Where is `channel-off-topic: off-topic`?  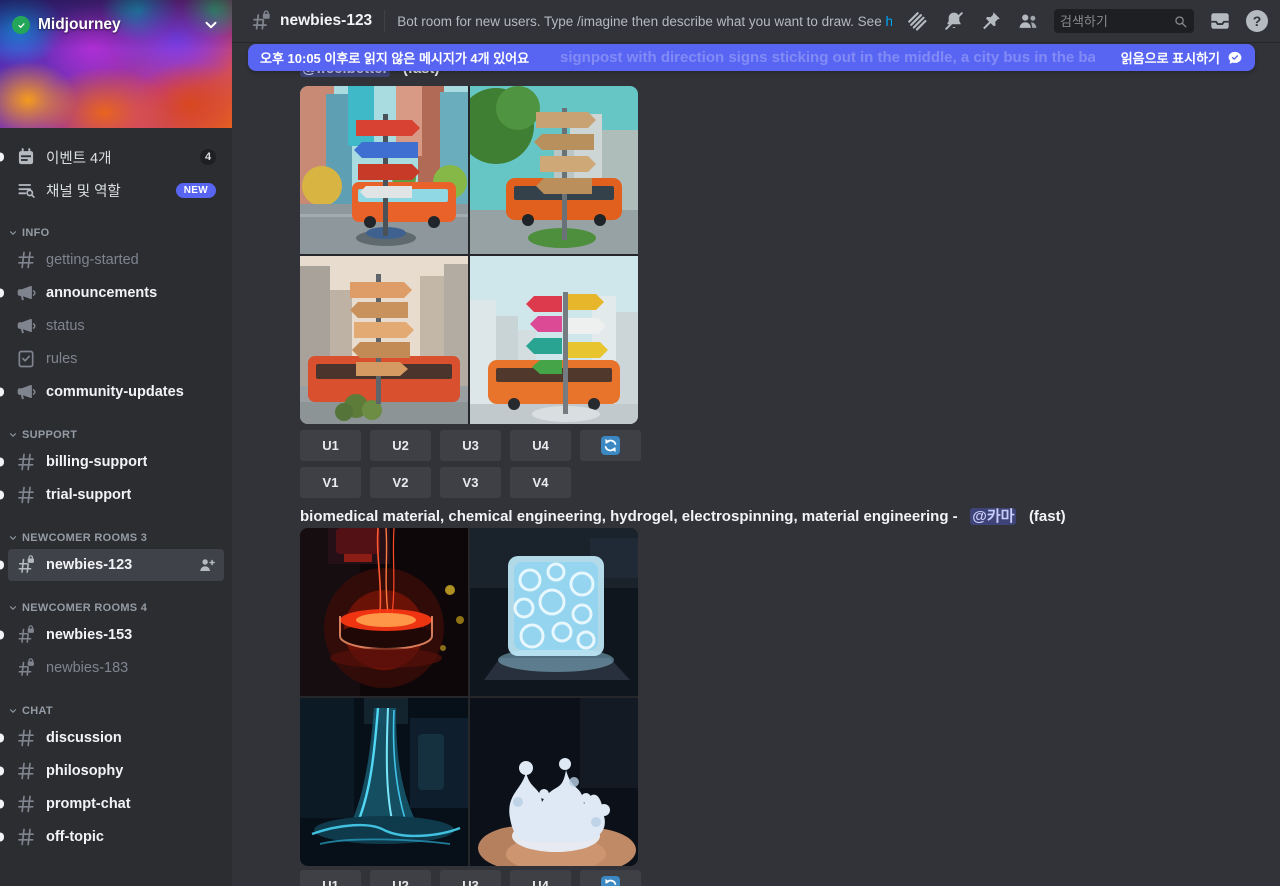 channel-off-topic: off-topic is located at coordinates (112, 837).